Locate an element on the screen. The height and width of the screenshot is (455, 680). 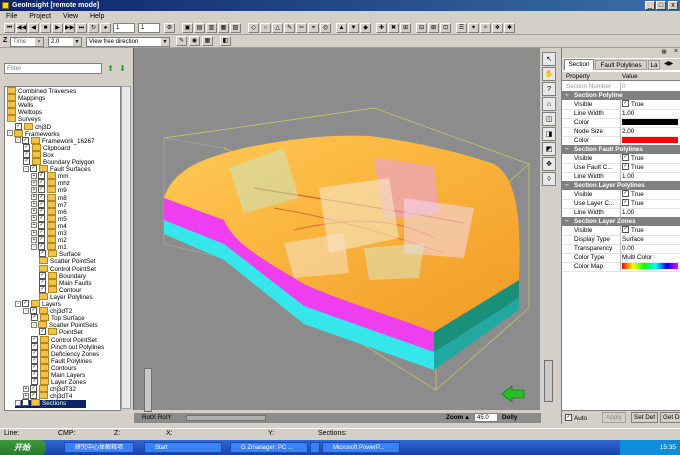
pen-icon: ✎ is located at coordinates (181, 41).